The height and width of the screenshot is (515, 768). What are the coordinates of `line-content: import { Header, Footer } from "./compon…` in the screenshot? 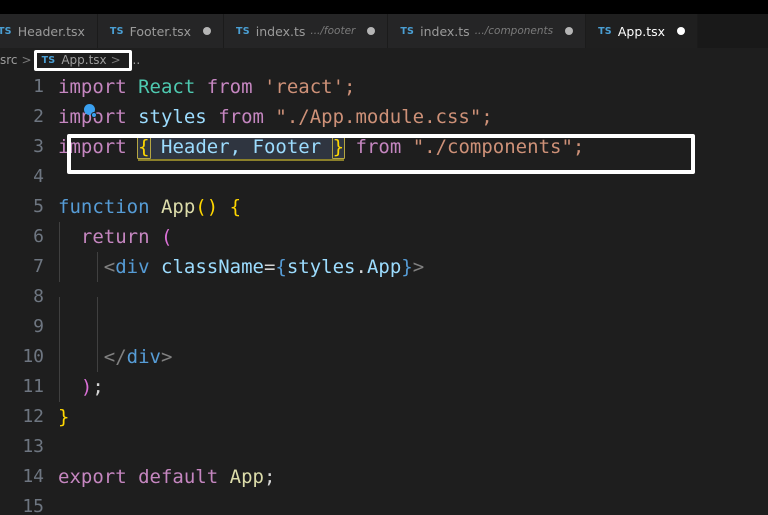 It's located at (413, 147).